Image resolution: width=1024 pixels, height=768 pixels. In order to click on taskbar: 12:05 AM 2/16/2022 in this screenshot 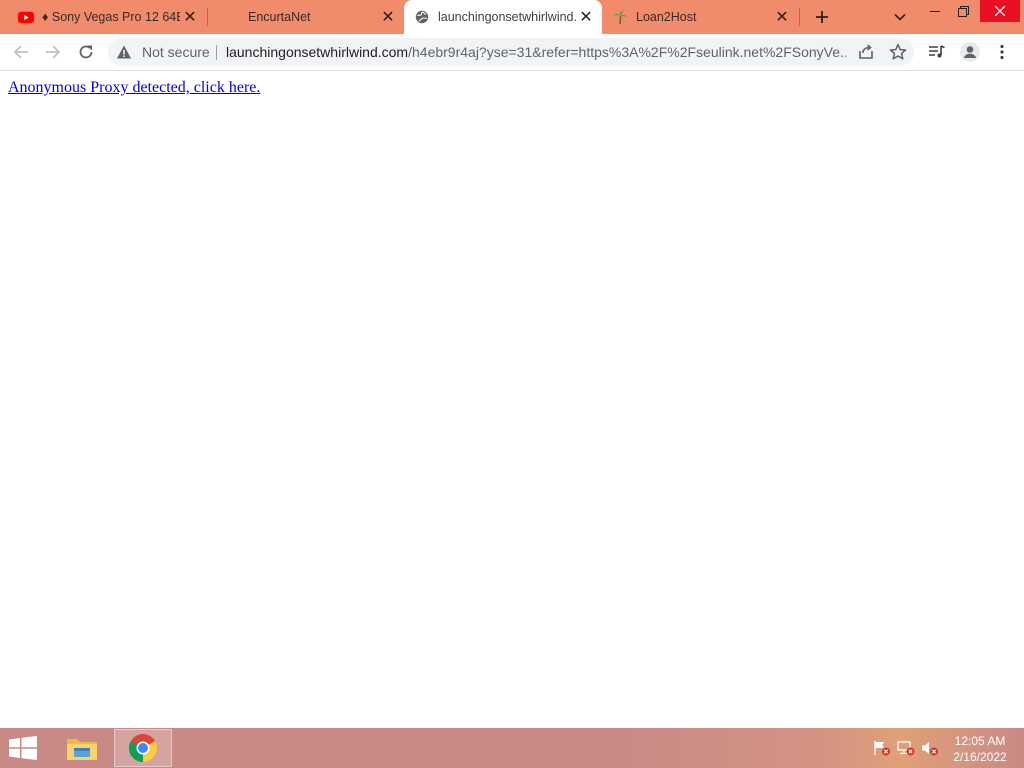, I will do `click(512, 748)`.